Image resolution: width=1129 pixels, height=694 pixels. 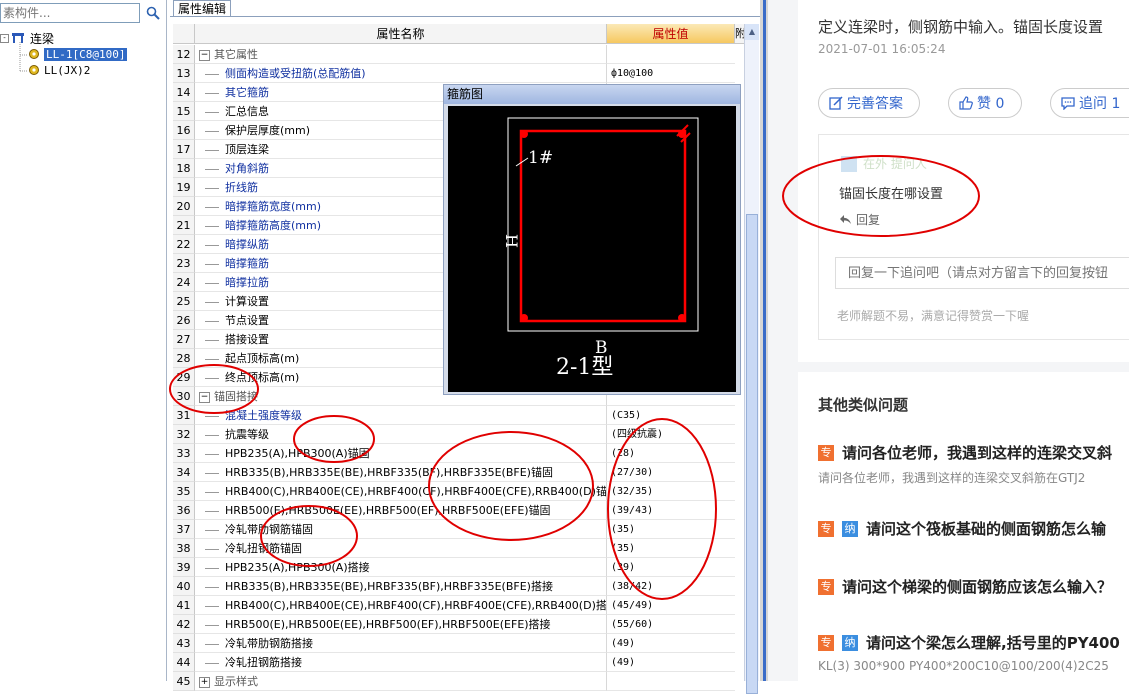 I want to click on property-label: HPB235(A),HPB300(A)锚固, so click(x=297, y=453).